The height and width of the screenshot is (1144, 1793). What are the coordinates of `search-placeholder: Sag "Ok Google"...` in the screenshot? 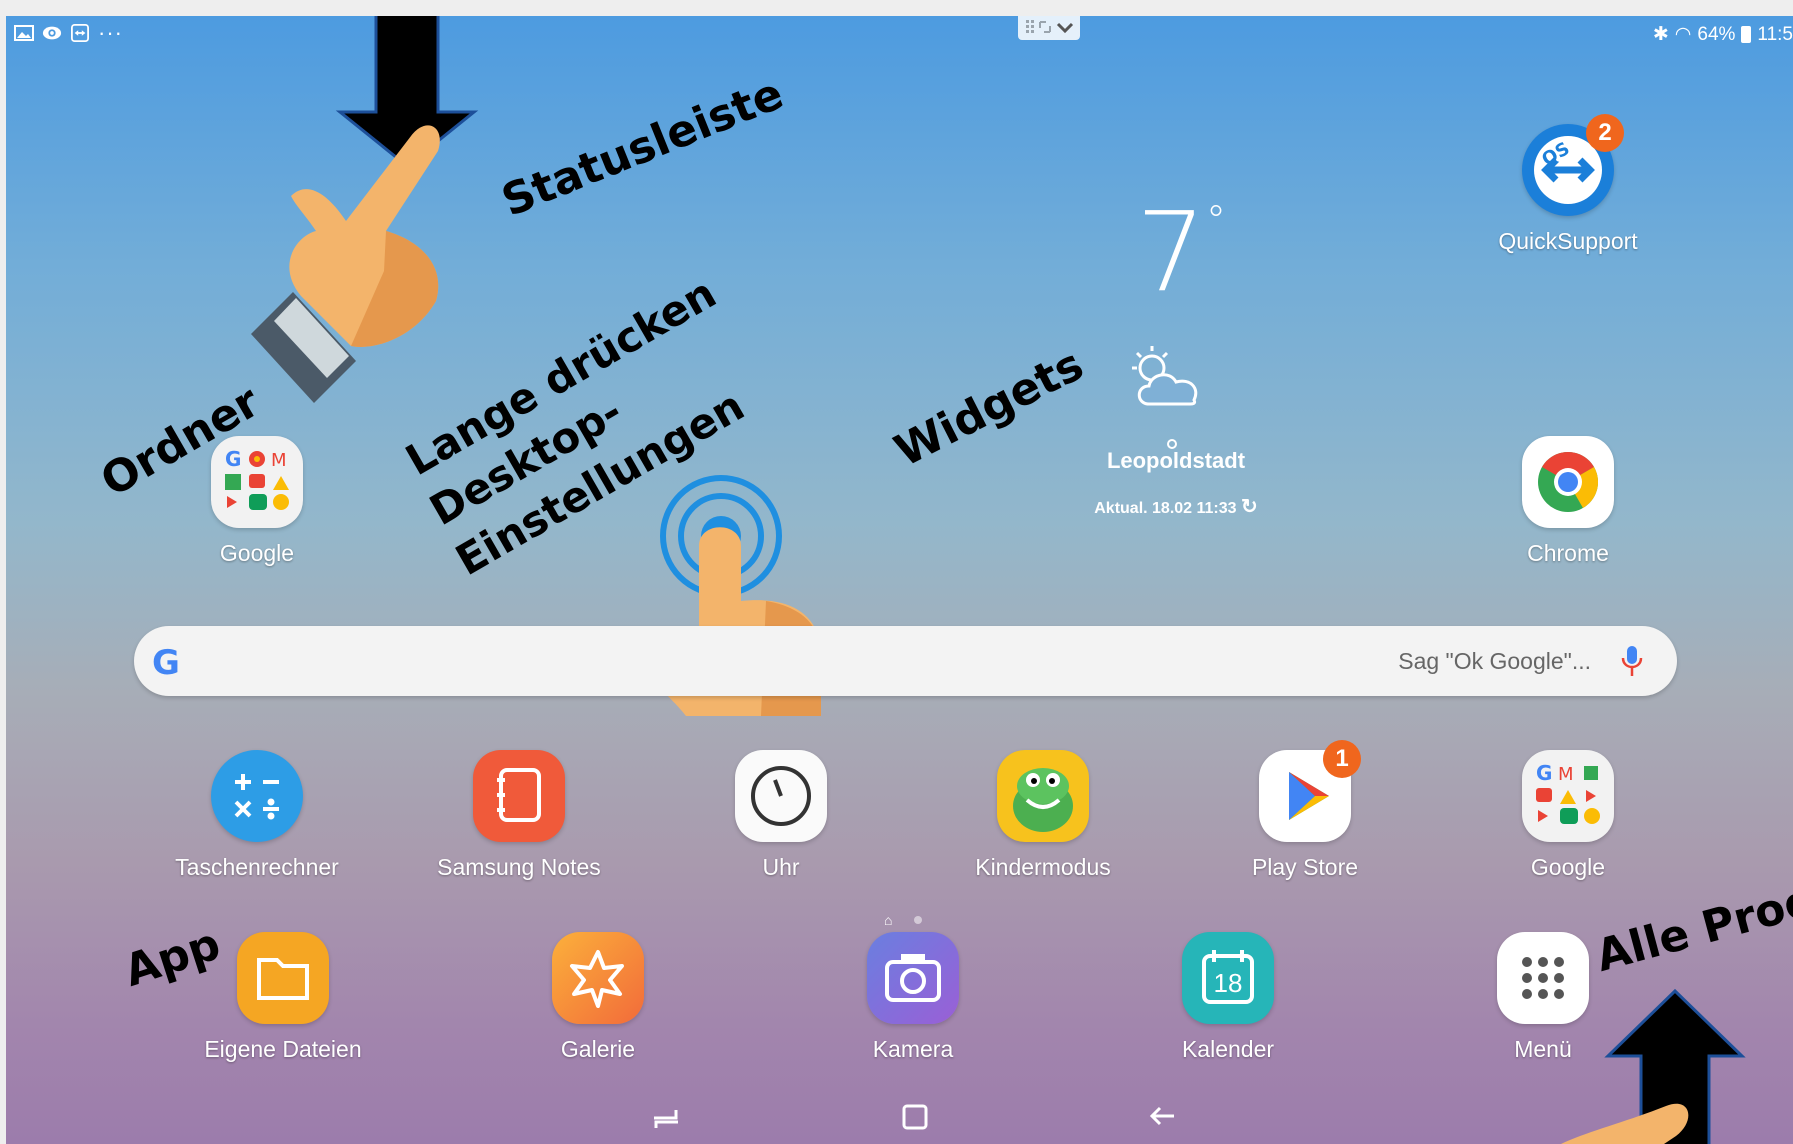 It's located at (1494, 661).